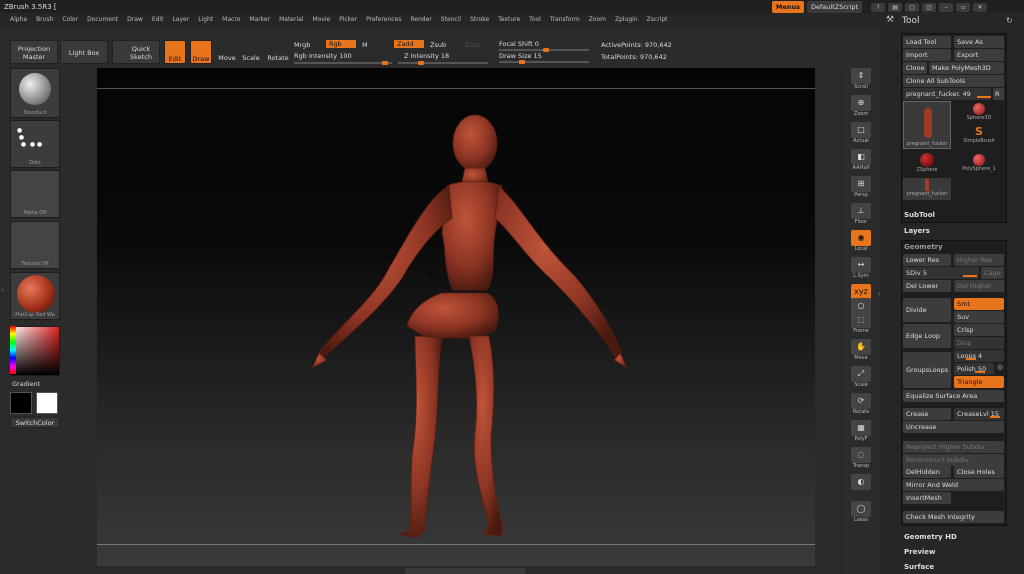 Image resolution: width=1024 pixels, height=574 pixels. I want to click on help-icon: ?, so click(878, 7).